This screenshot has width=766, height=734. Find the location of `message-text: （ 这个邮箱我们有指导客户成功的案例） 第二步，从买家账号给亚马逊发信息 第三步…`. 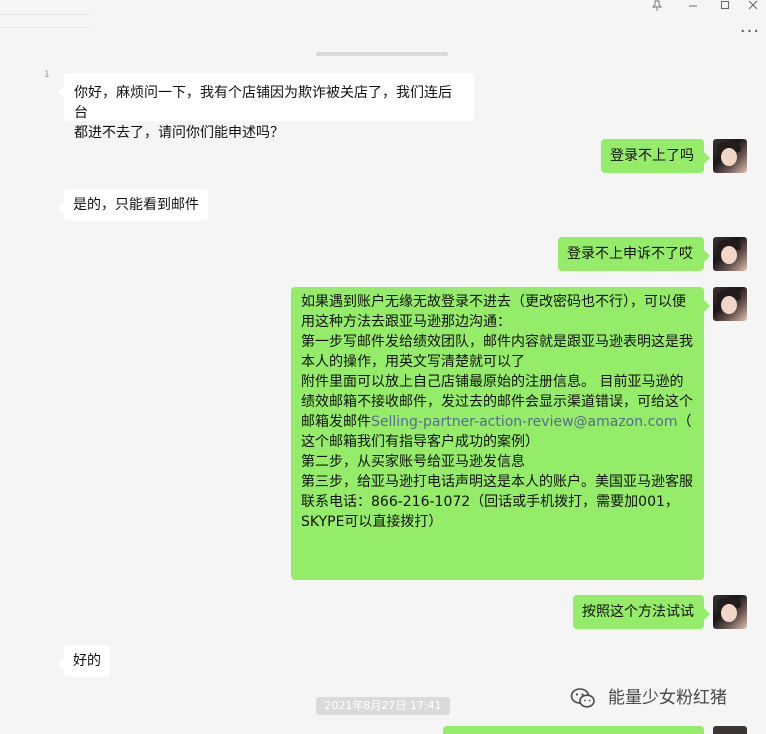

message-text: （ 这个邮箱我们有指导客户成功的案例） 第二步，从买家账号给亚马逊发信息 第三步… is located at coordinates (497, 472).